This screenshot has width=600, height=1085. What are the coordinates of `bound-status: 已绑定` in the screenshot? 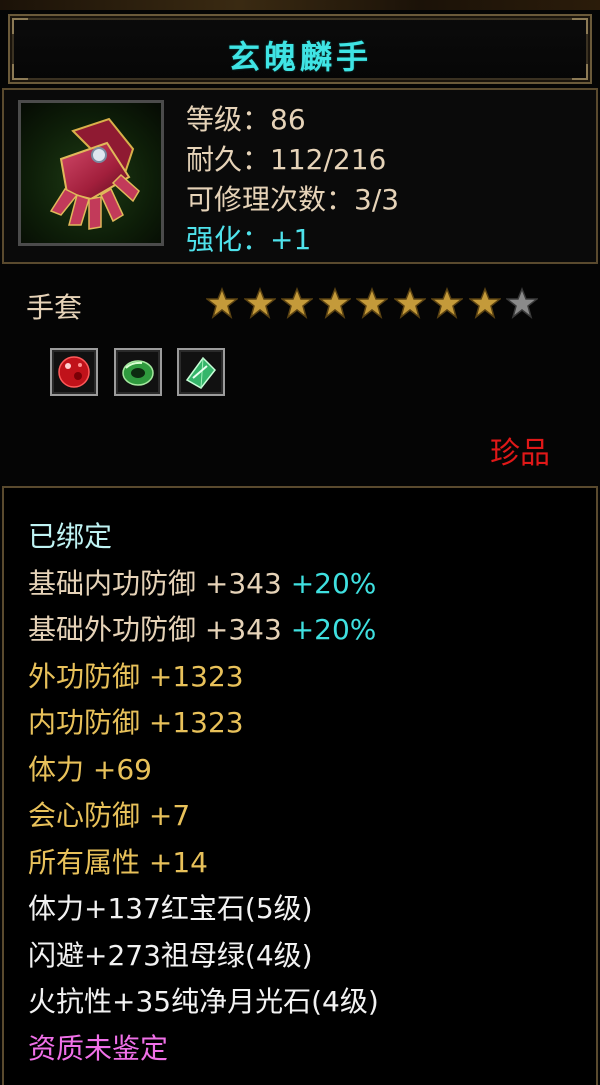 It's located at (70, 536).